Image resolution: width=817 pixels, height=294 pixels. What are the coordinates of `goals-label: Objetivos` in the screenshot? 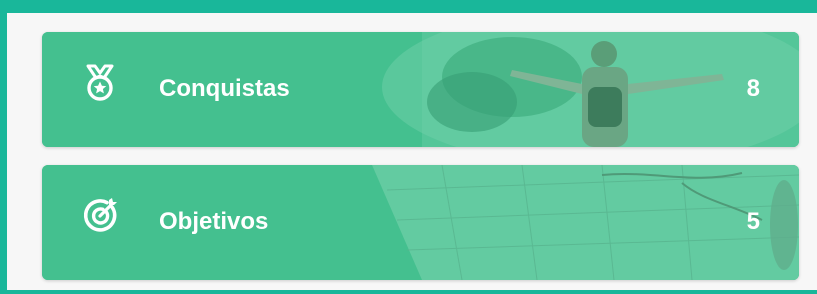 It's located at (214, 221).